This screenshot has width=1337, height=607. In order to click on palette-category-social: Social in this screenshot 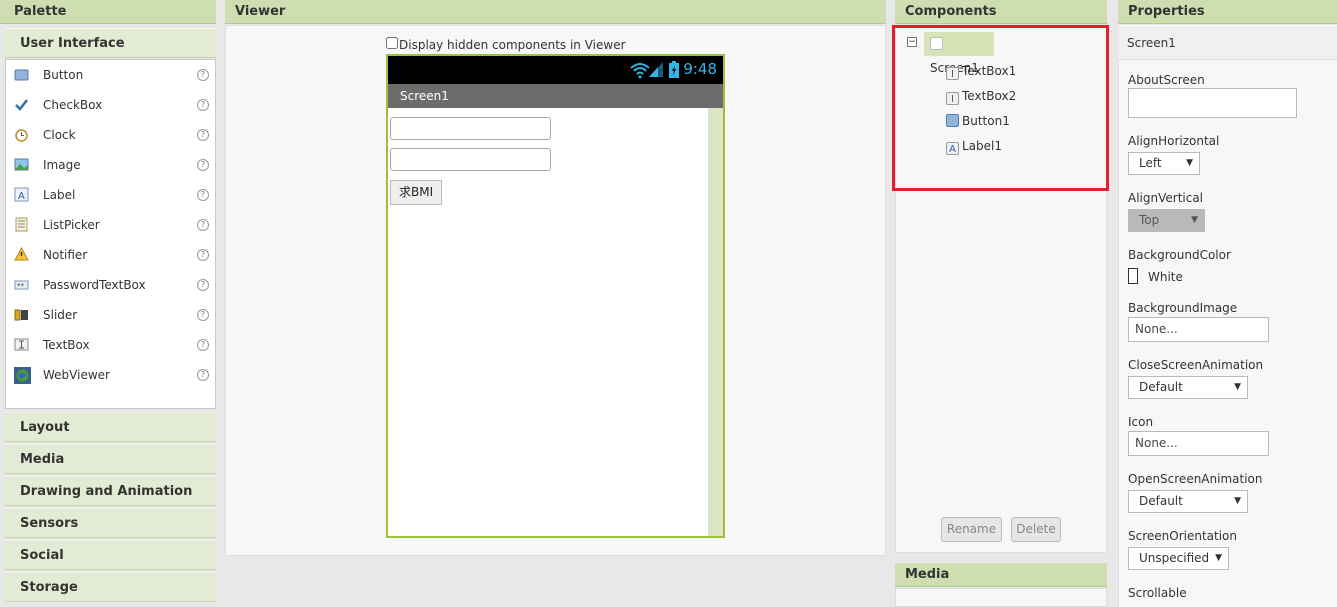, I will do `click(110, 555)`.